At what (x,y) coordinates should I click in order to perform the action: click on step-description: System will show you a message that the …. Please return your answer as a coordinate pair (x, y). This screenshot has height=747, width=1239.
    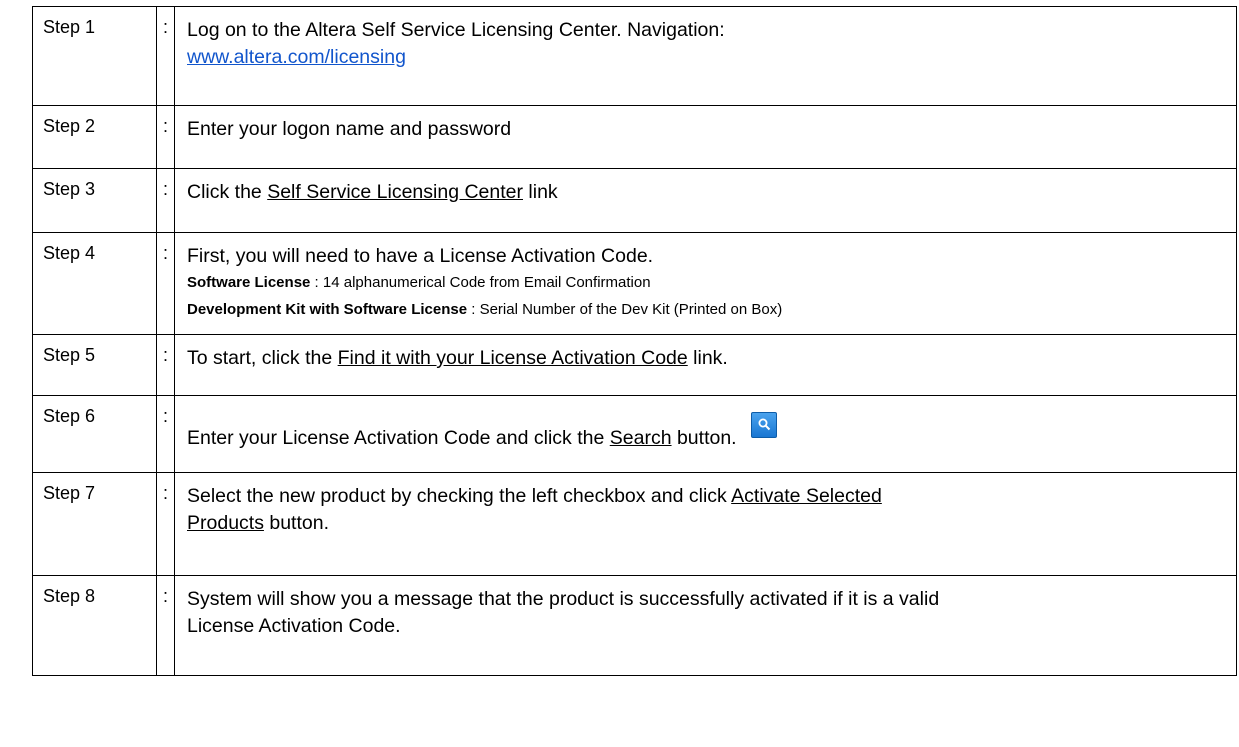
    Looking at the image, I should click on (705, 625).